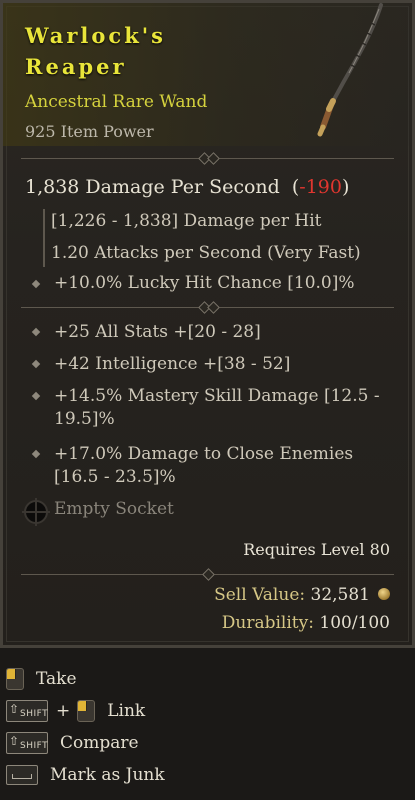 The image size is (415, 800). Describe the element at coordinates (350, 70) in the screenshot. I see `wand-icon` at that location.